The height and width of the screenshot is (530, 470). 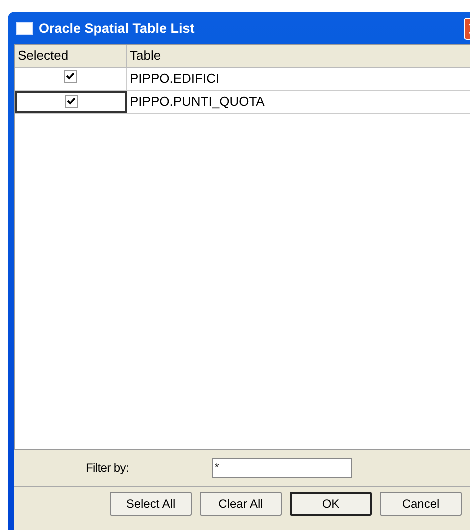 What do you see at coordinates (71, 56) in the screenshot?
I see `column-header: Selected` at bounding box center [71, 56].